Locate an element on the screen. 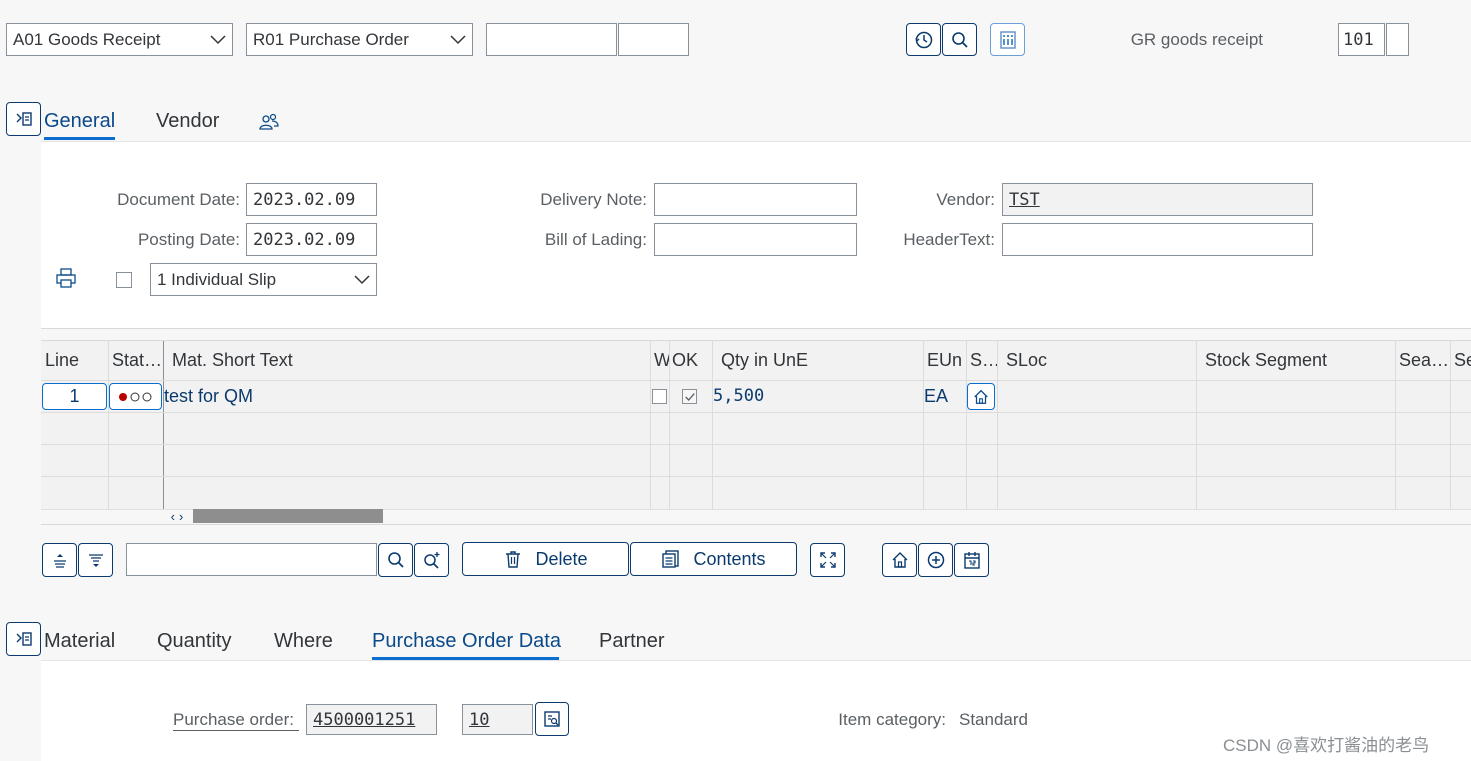  posting-date-input: 2023.02.09 is located at coordinates (311, 239).